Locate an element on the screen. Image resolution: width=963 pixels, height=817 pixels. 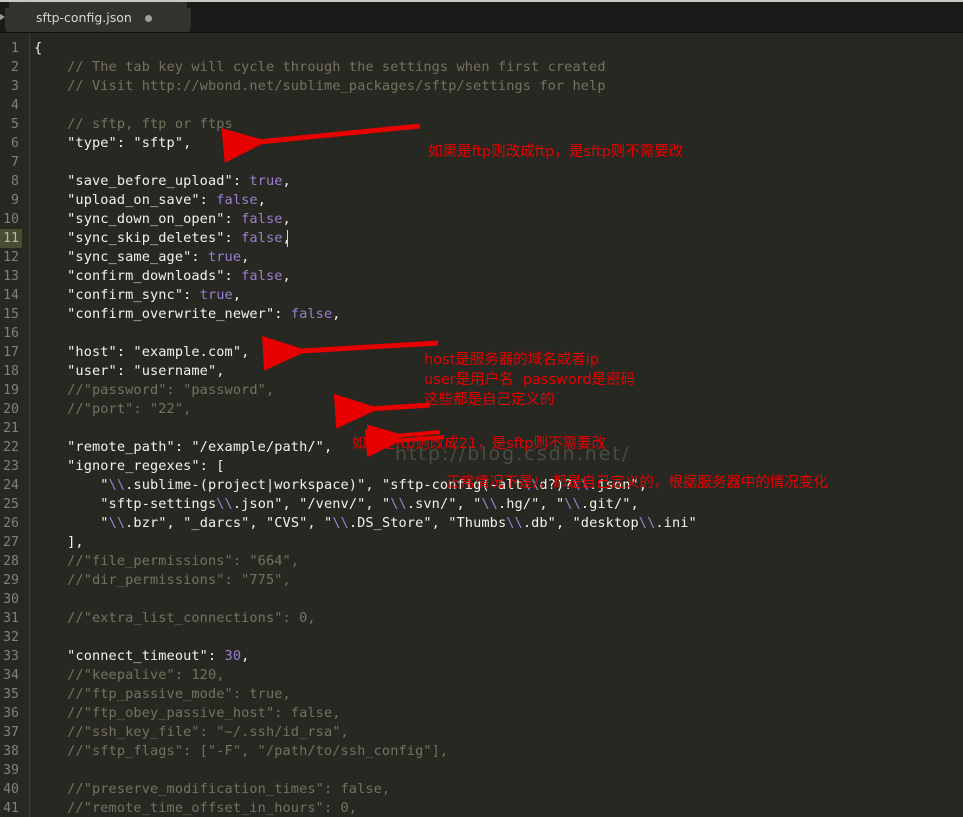
code-token: .ini" is located at coordinates (676, 523).